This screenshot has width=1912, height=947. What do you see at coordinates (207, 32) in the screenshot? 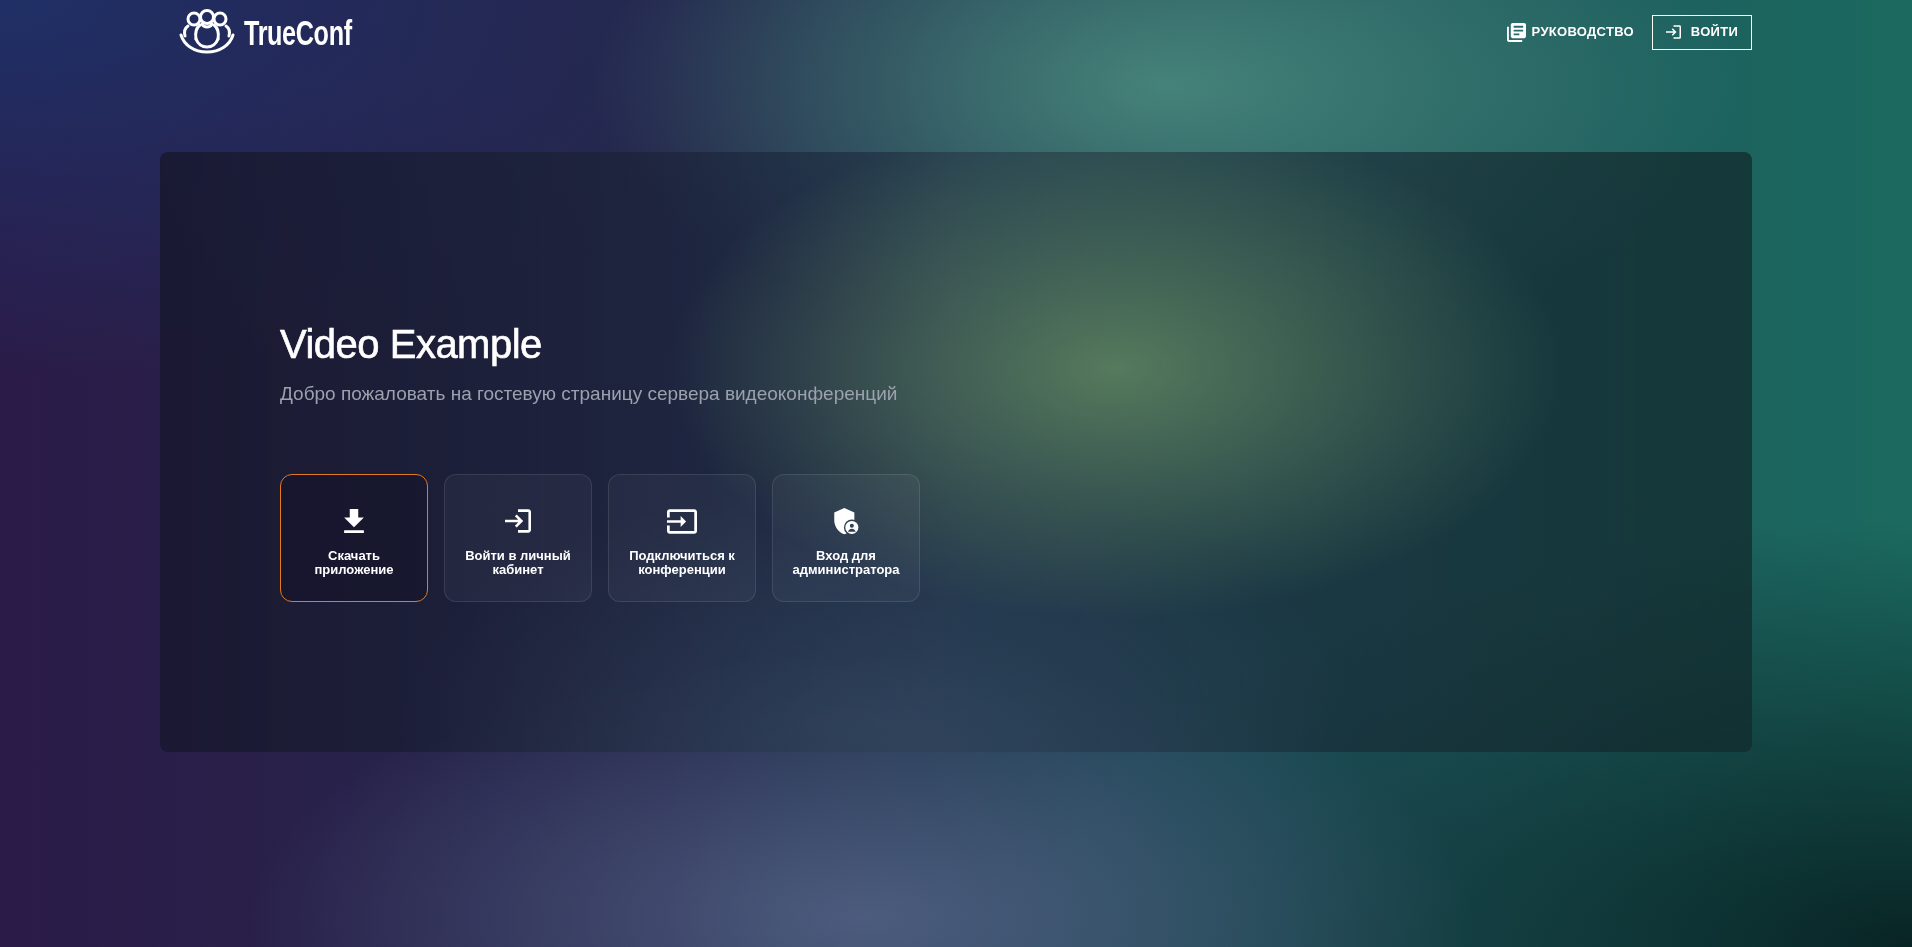
I see `people-group-icon` at bounding box center [207, 32].